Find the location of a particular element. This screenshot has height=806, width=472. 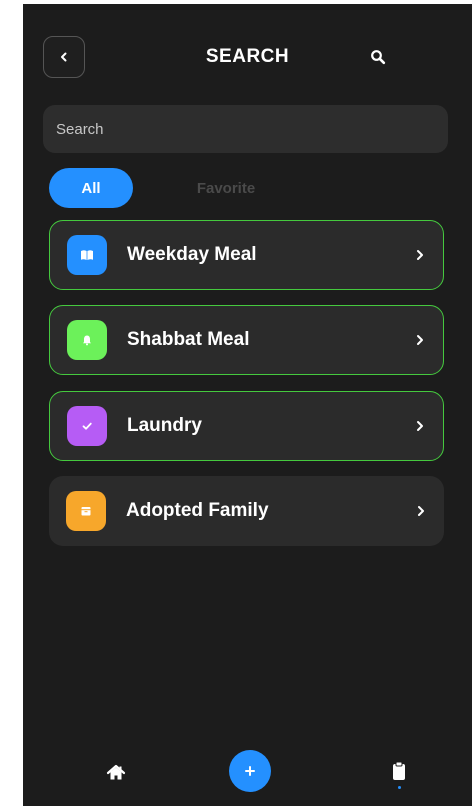

plus-icon is located at coordinates (250, 771).